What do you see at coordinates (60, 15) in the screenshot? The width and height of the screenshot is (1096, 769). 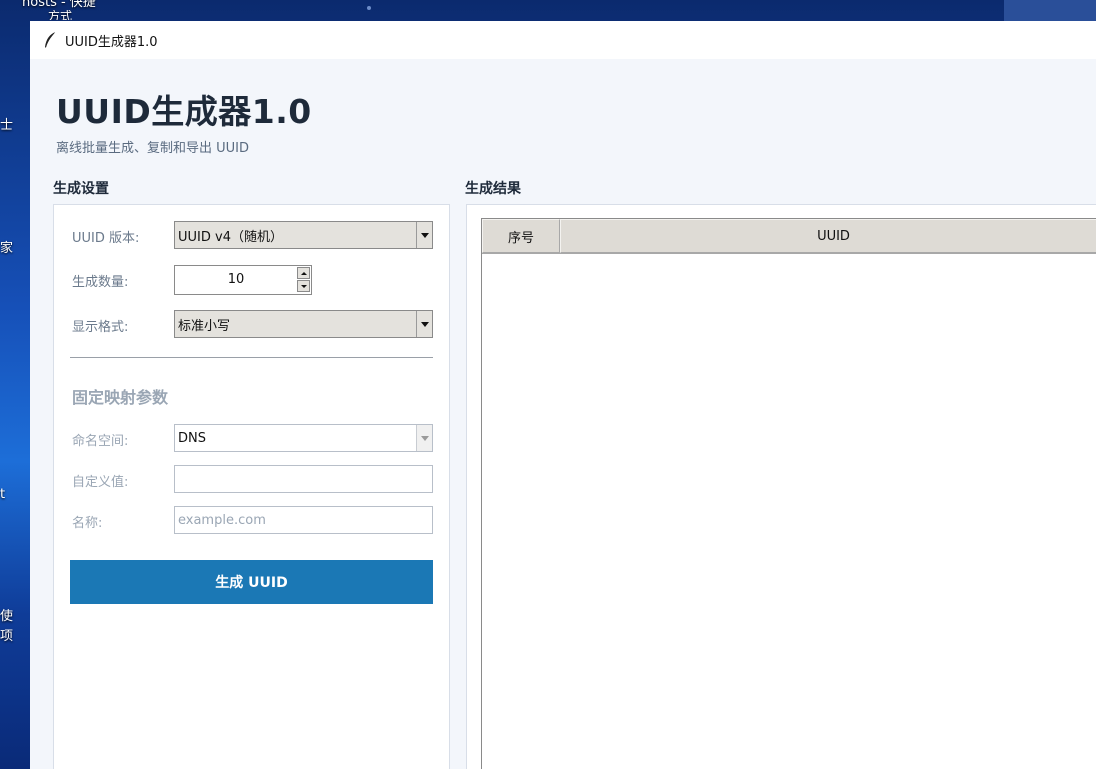 I see `desktop-icon-label-line2: 方式` at bounding box center [60, 15].